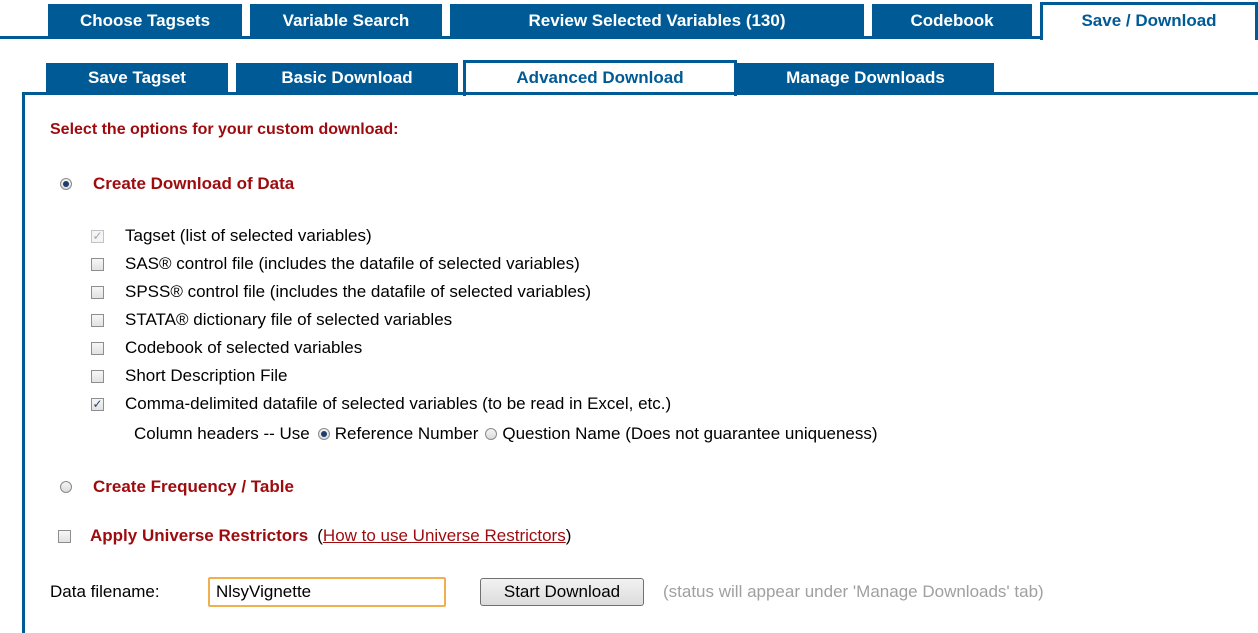 This screenshot has height=633, width=1258. I want to click on stata-checkbox, so click(97, 320).